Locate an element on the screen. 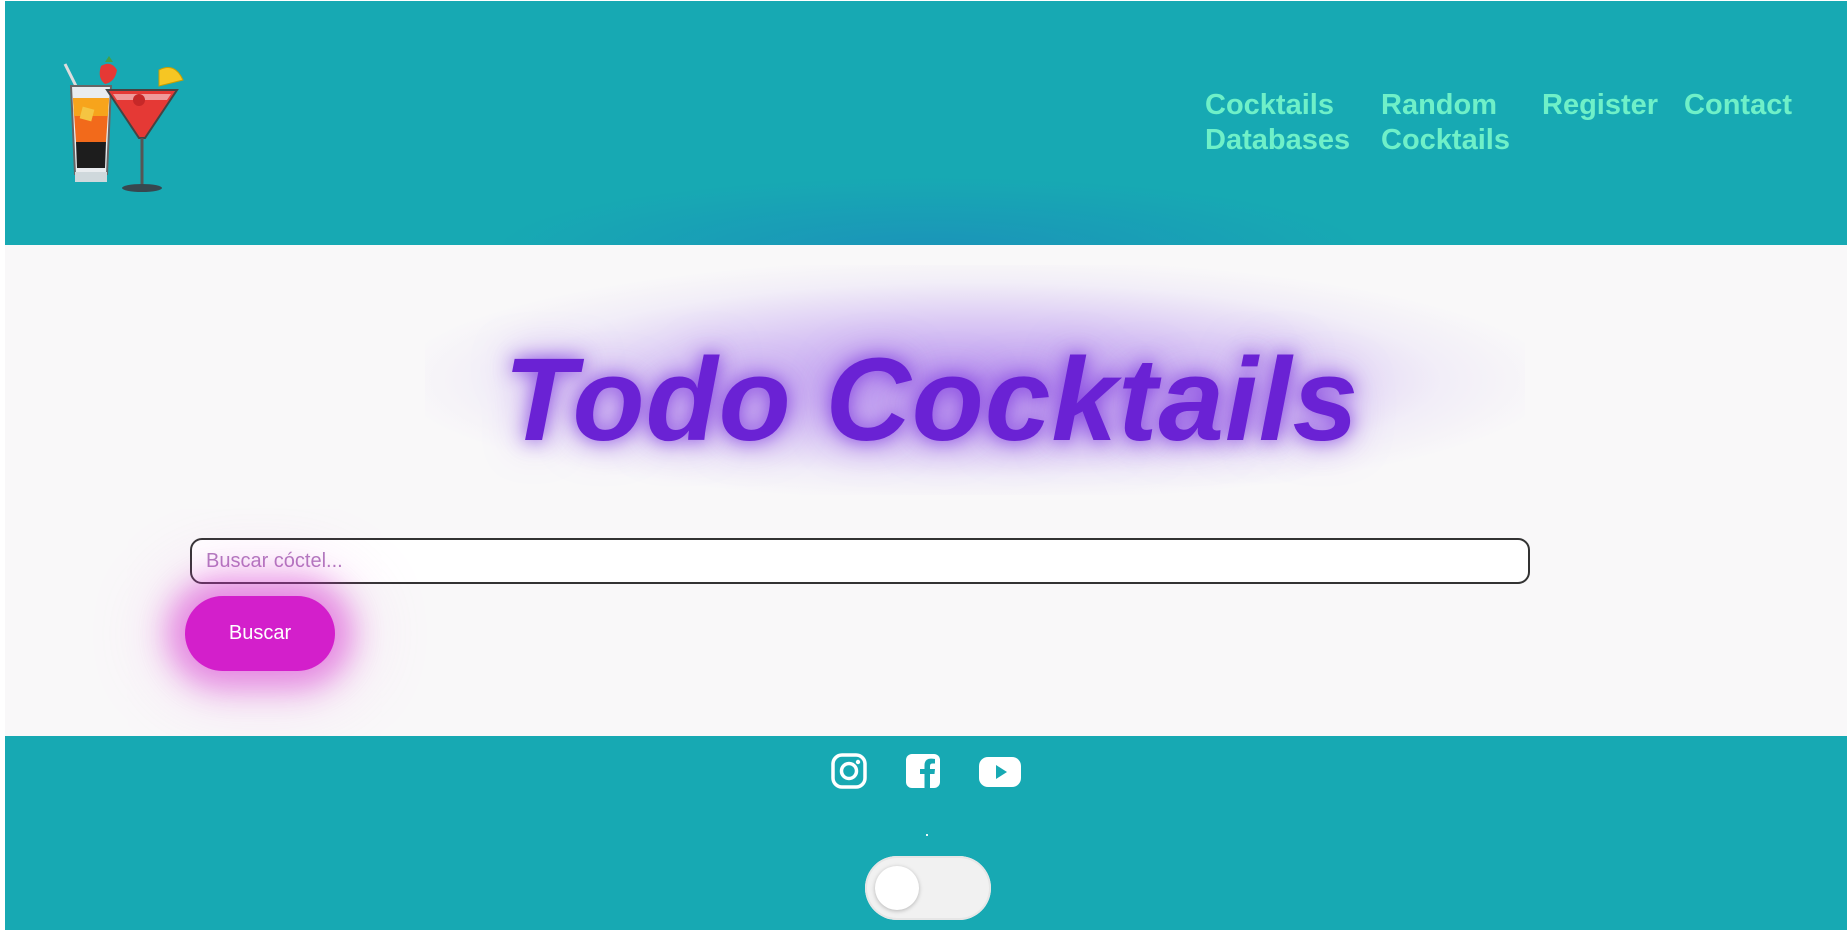  page-title: Todo Cocktails is located at coordinates (931, 400).